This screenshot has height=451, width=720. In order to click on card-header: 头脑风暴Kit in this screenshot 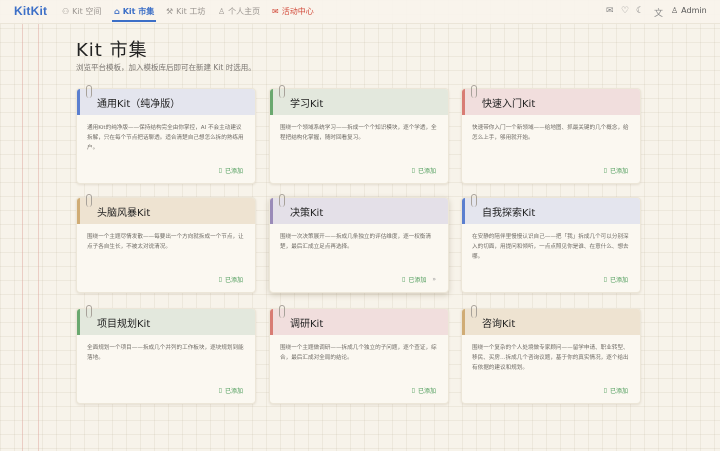, I will do `click(166, 209)`.